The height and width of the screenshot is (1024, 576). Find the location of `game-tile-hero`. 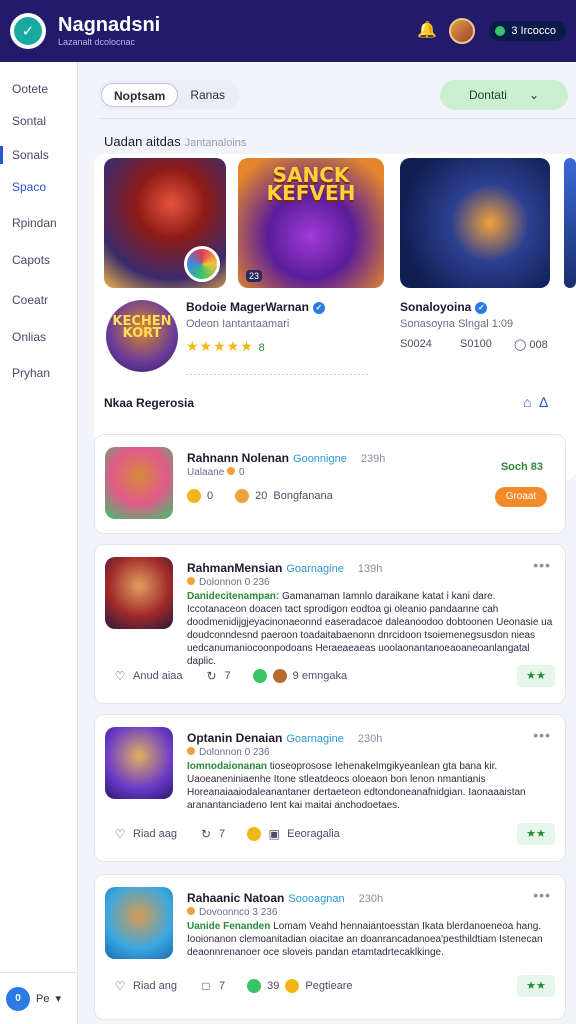

game-tile-hero is located at coordinates (165, 223).